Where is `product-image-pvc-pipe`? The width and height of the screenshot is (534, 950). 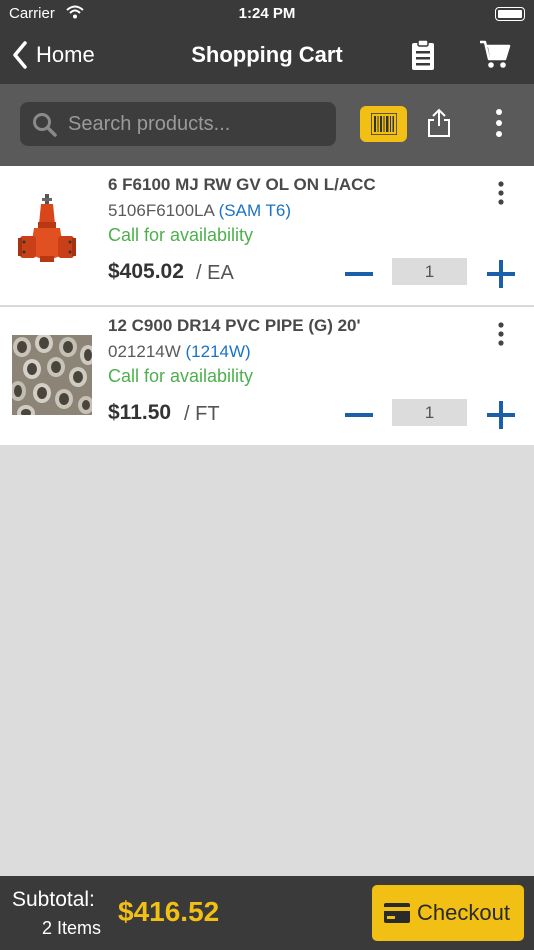
product-image-pvc-pipe is located at coordinates (53, 377).